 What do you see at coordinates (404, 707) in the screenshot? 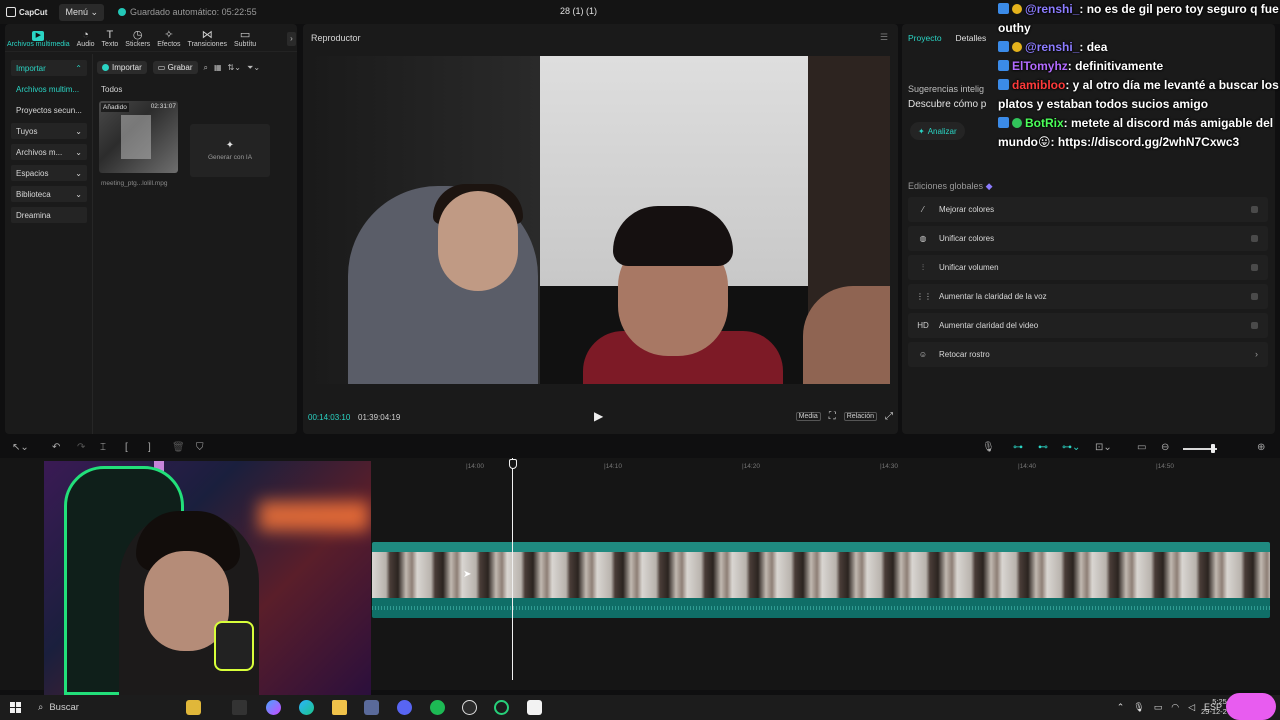
I see `discord-icon` at bounding box center [404, 707].